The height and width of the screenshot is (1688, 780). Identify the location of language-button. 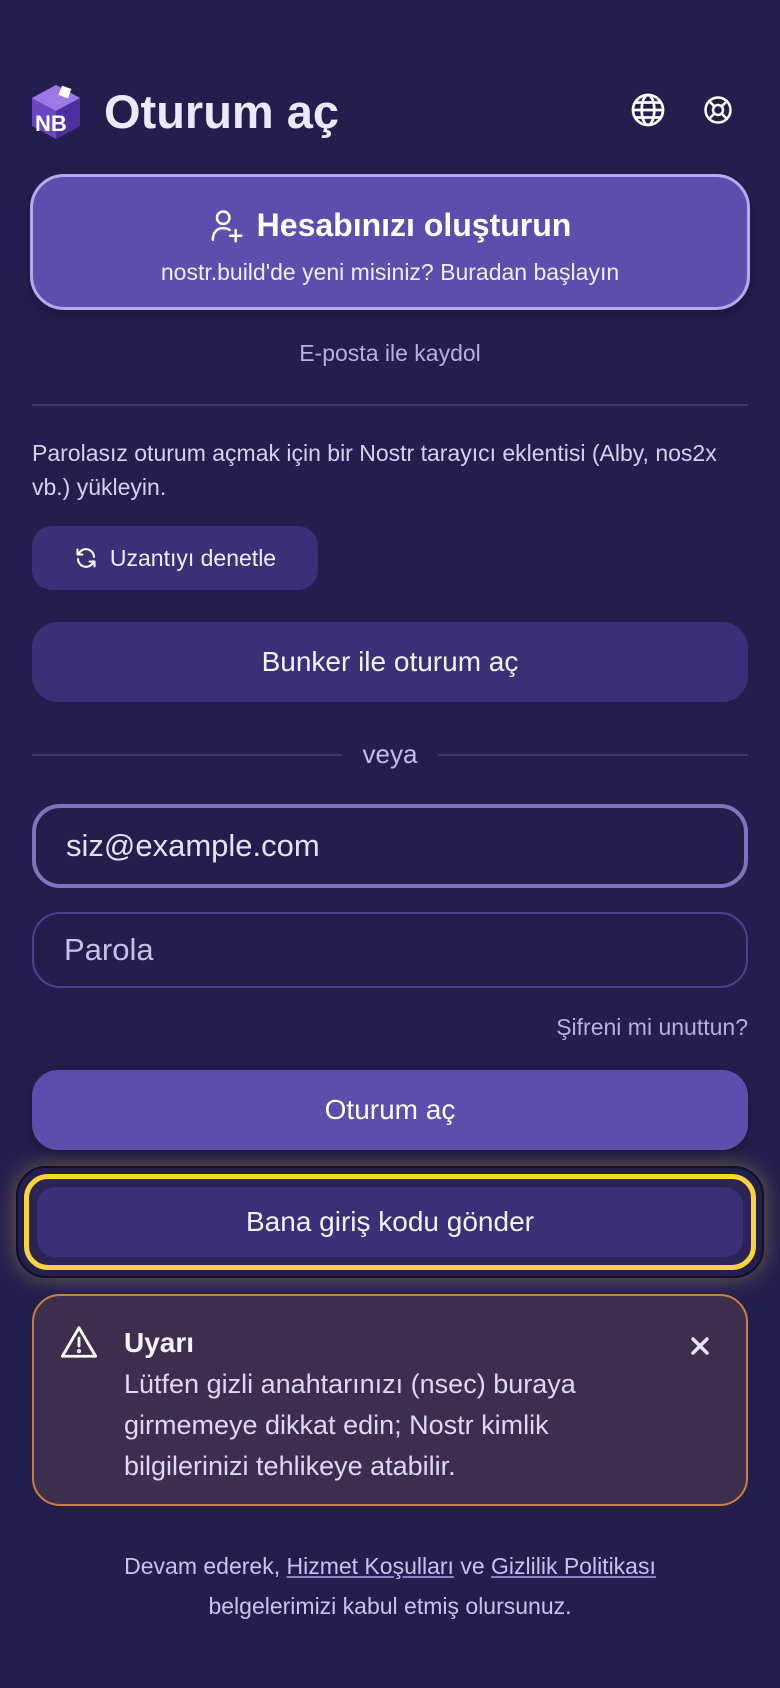
(648, 110).